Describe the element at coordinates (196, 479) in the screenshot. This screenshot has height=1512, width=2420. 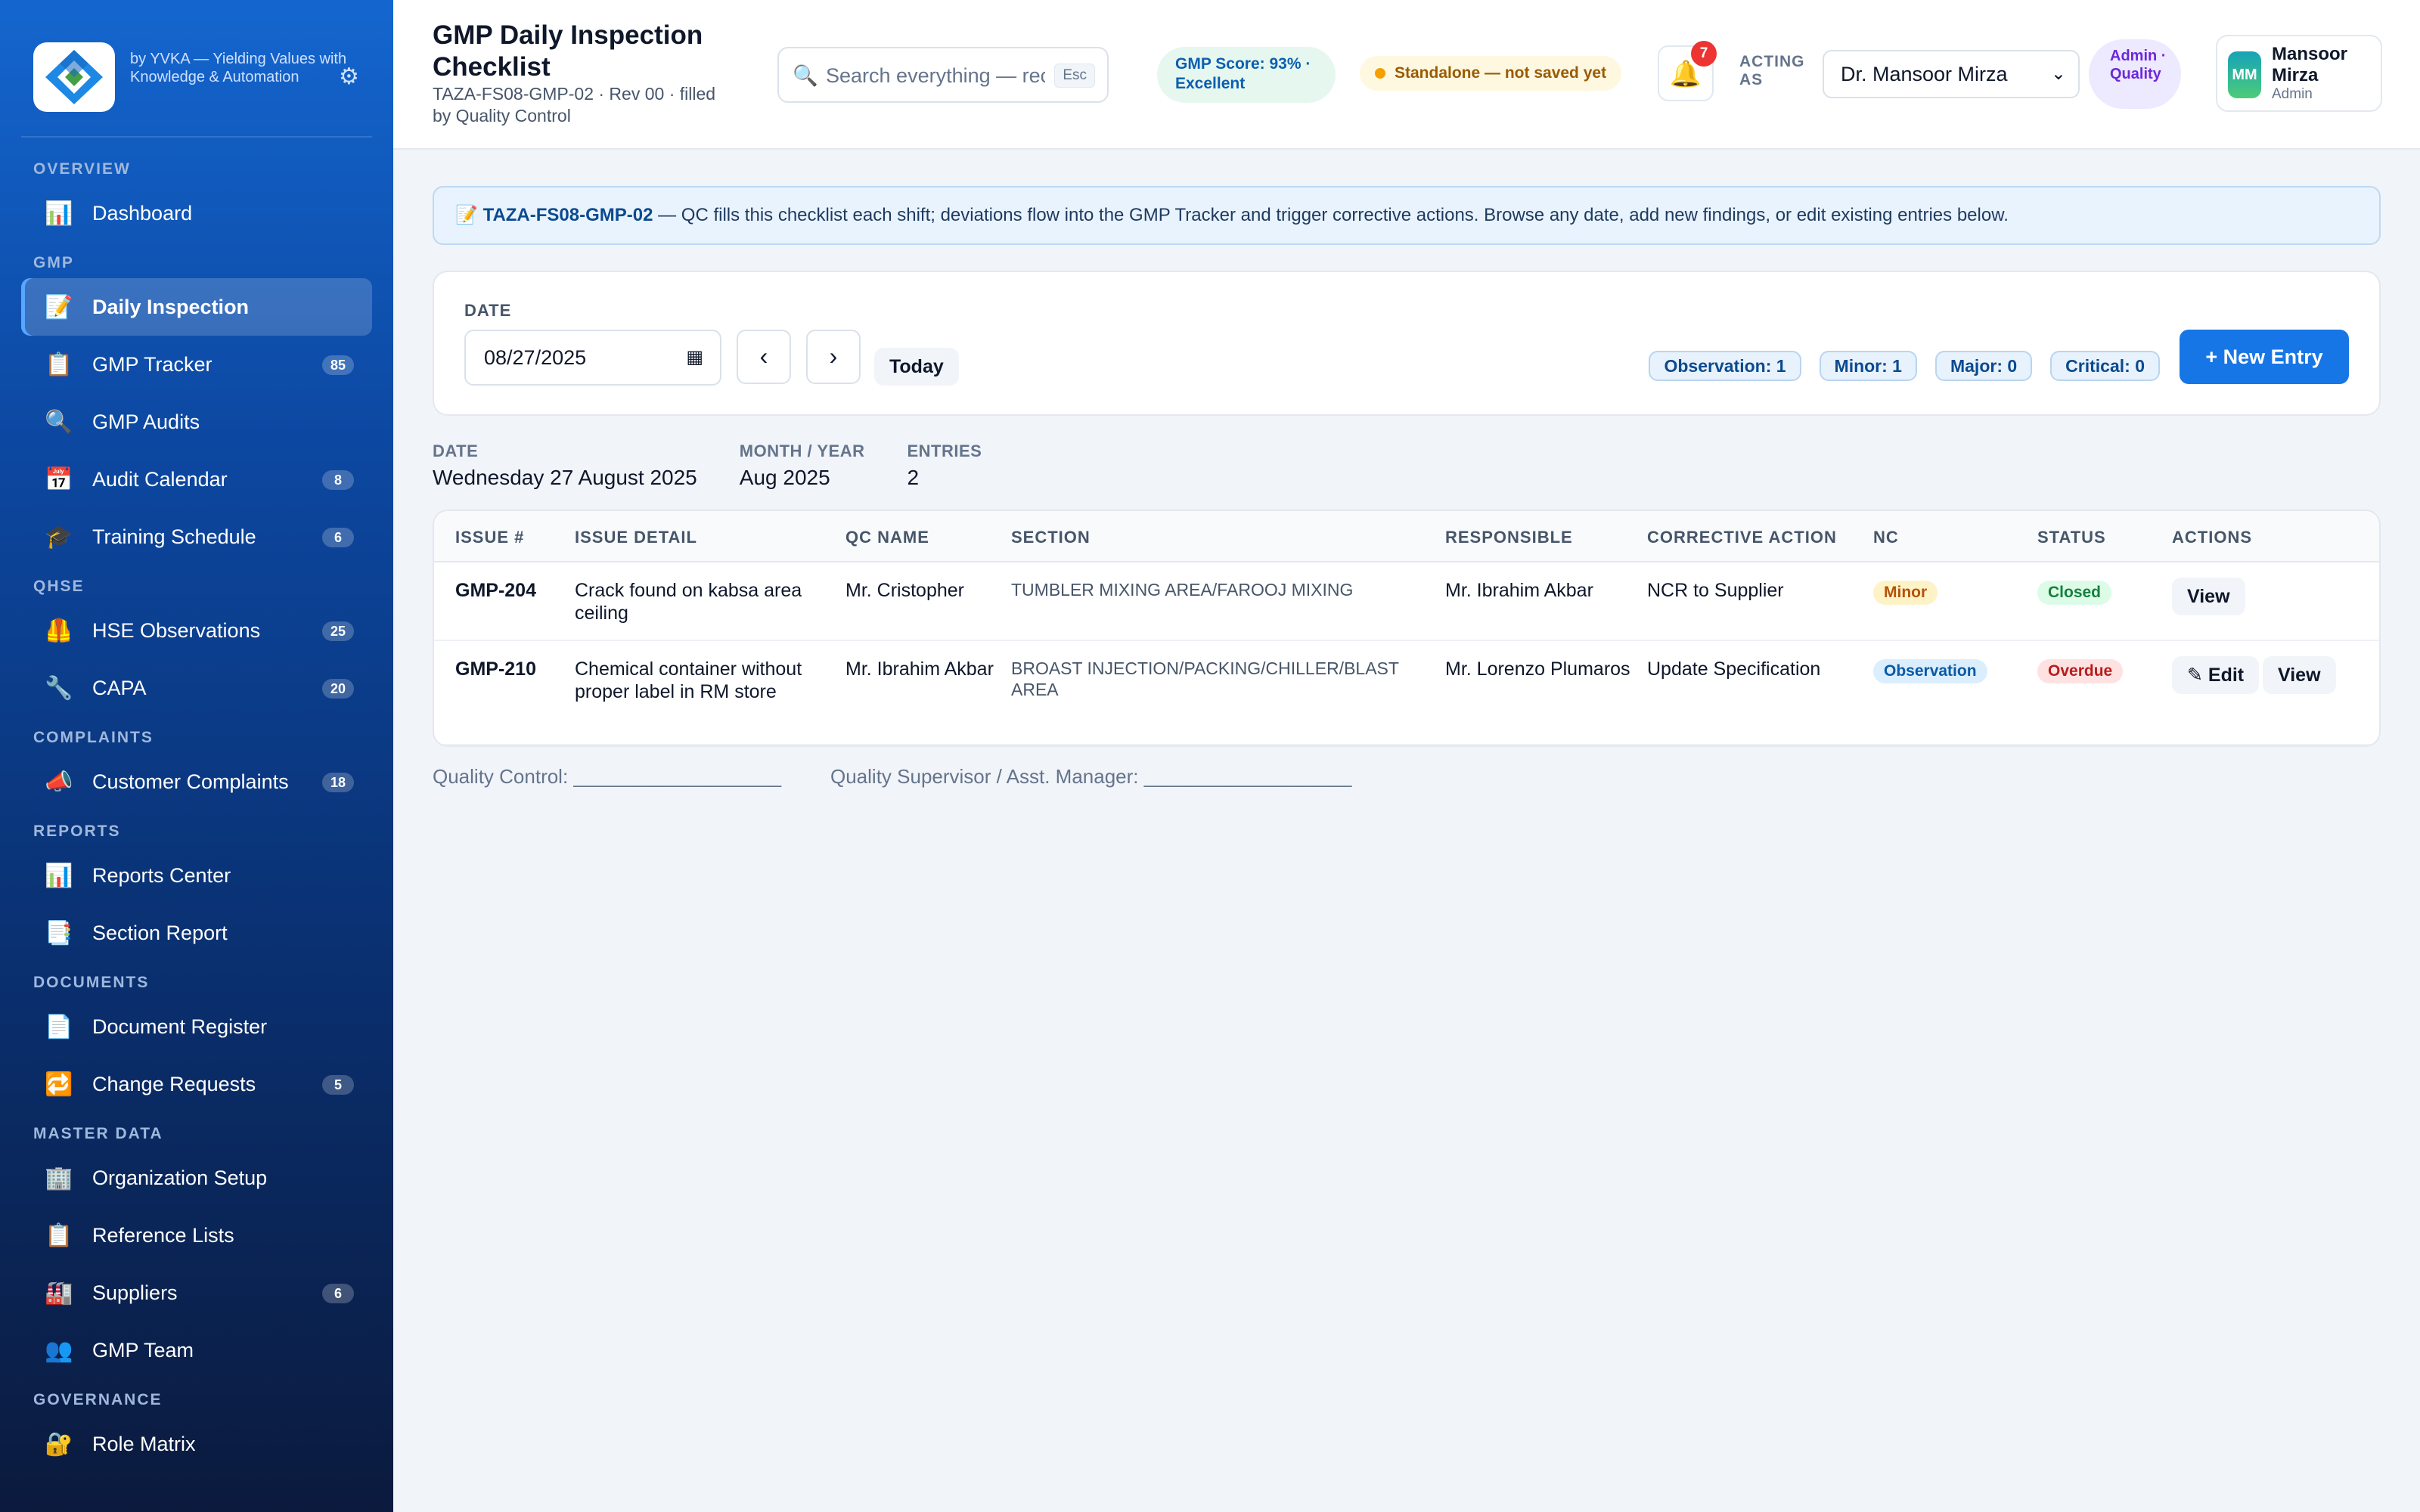
I see `sidebar-item-audit-calendar: 📅 Audit Calendar 8` at that location.